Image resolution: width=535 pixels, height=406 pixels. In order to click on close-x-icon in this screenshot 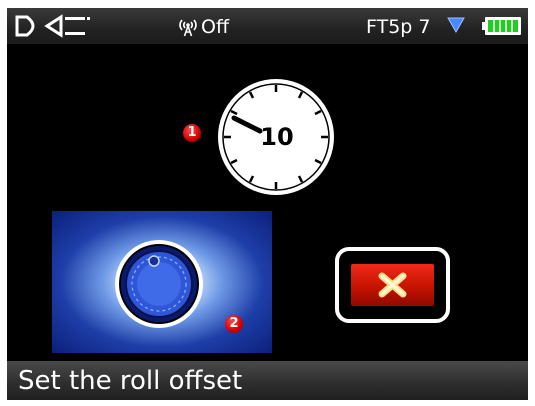, I will do `click(392, 285)`.